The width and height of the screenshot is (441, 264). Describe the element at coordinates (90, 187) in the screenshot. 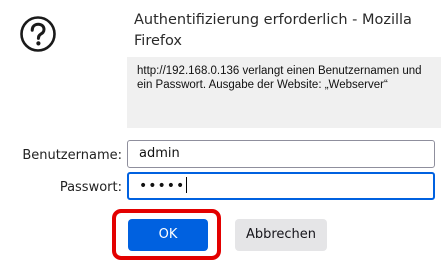

I see `password-label: Passwort:` at that location.